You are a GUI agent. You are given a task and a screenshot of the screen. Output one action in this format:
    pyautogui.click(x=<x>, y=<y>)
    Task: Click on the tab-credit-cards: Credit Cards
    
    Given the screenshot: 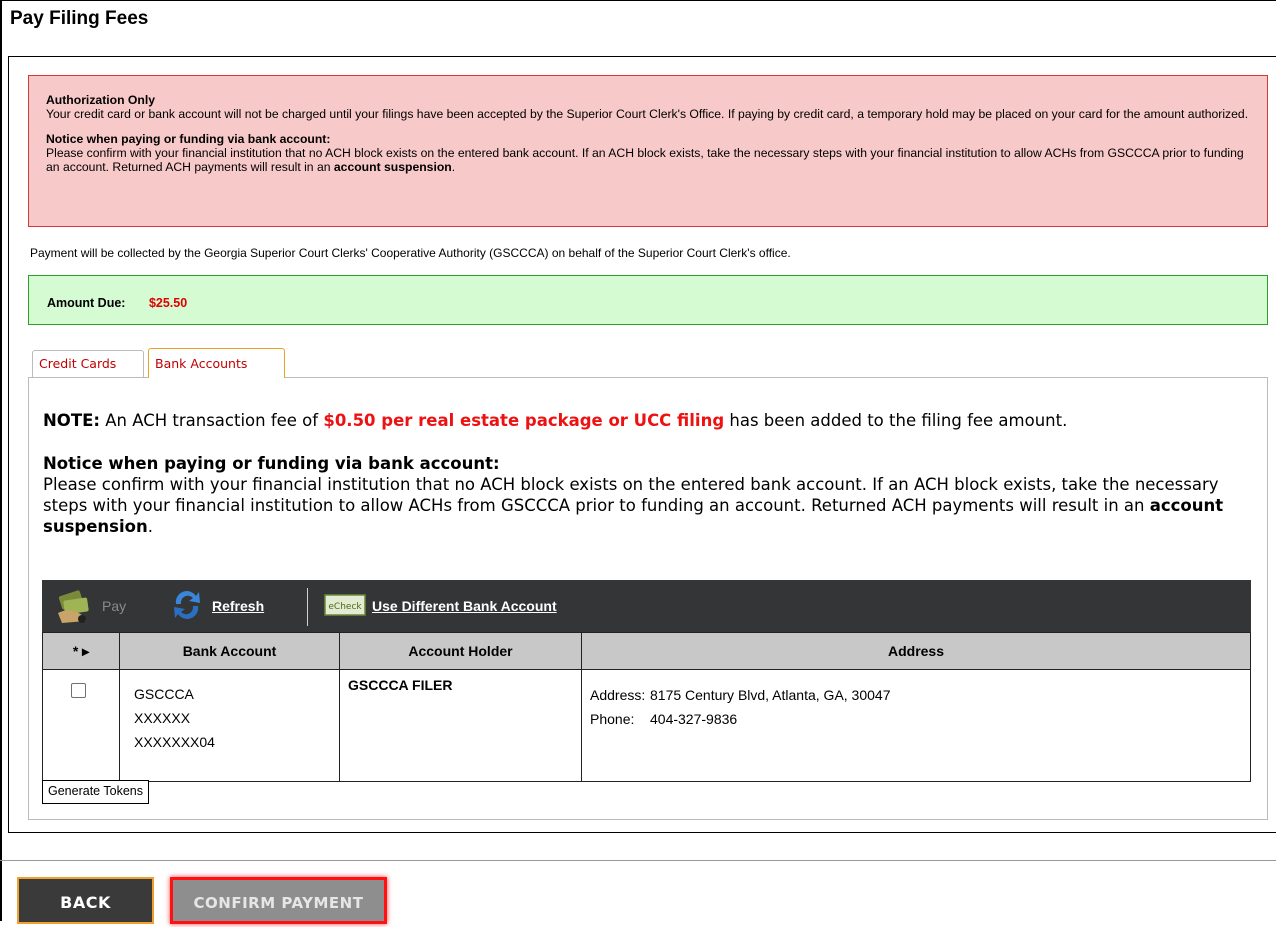 What is the action you would take?
    pyautogui.click(x=88, y=363)
    